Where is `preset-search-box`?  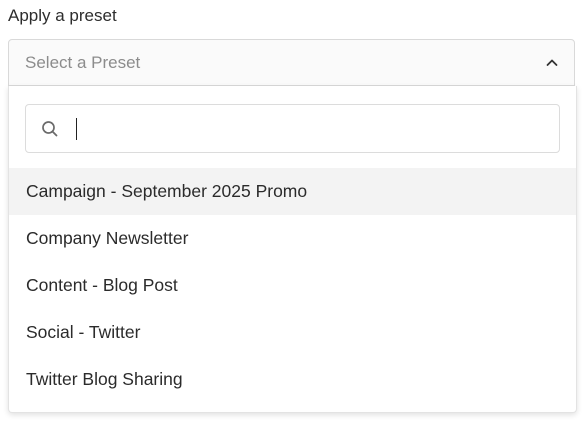 preset-search-box is located at coordinates (292, 128).